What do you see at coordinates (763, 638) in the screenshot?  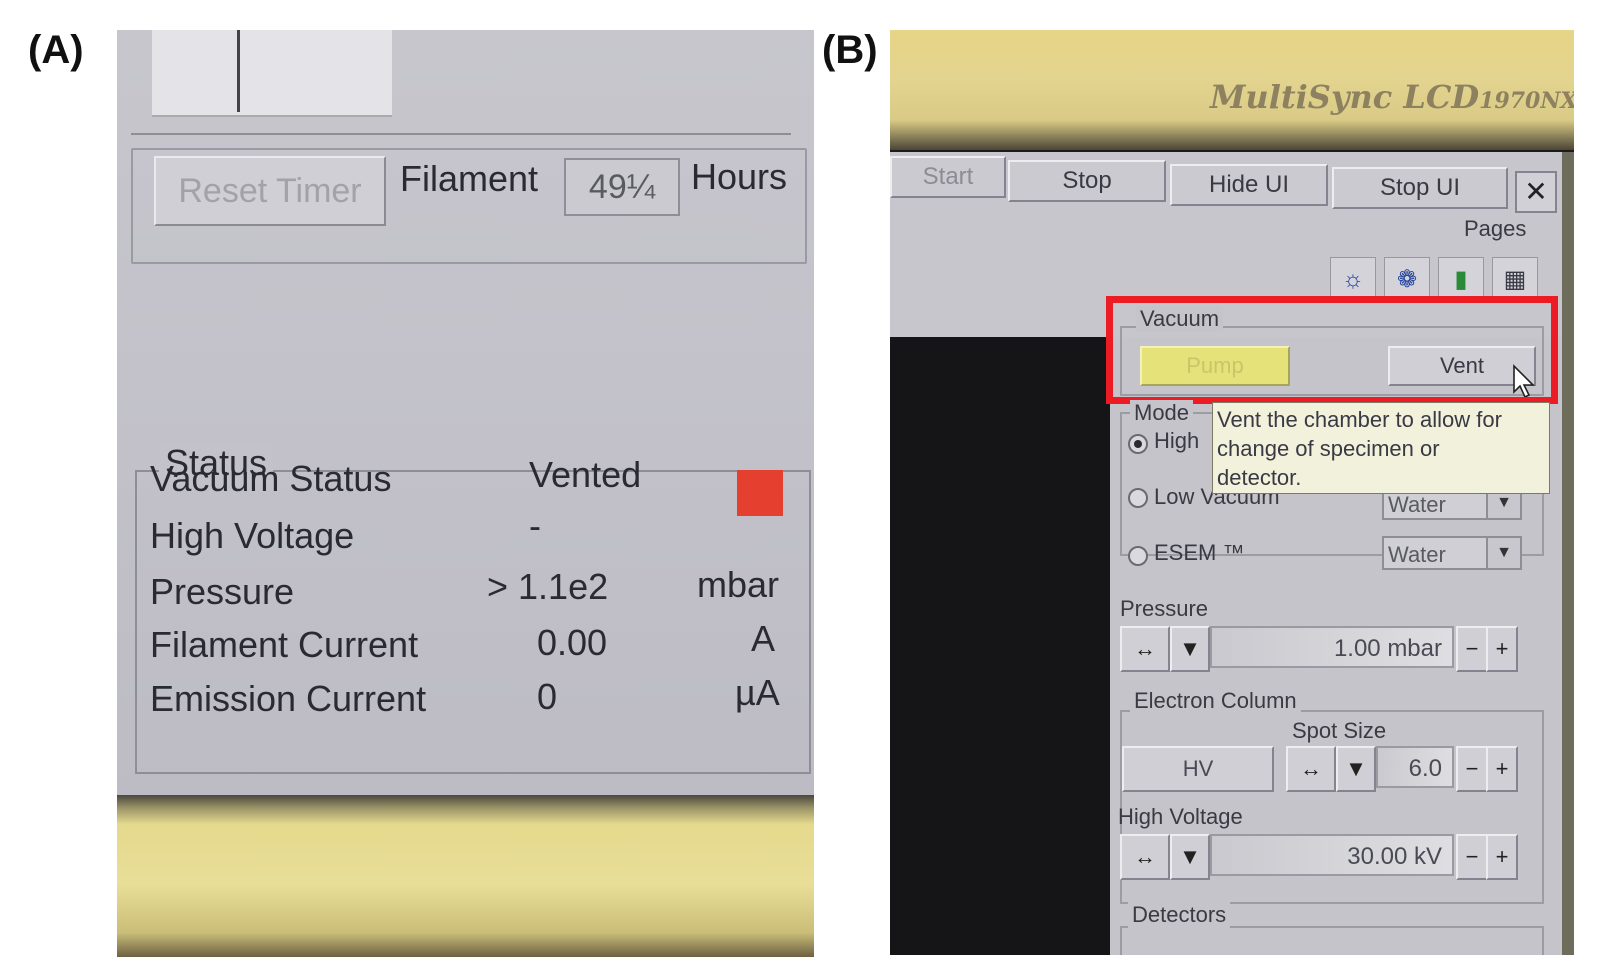 I see `filament-current-unit: A` at bounding box center [763, 638].